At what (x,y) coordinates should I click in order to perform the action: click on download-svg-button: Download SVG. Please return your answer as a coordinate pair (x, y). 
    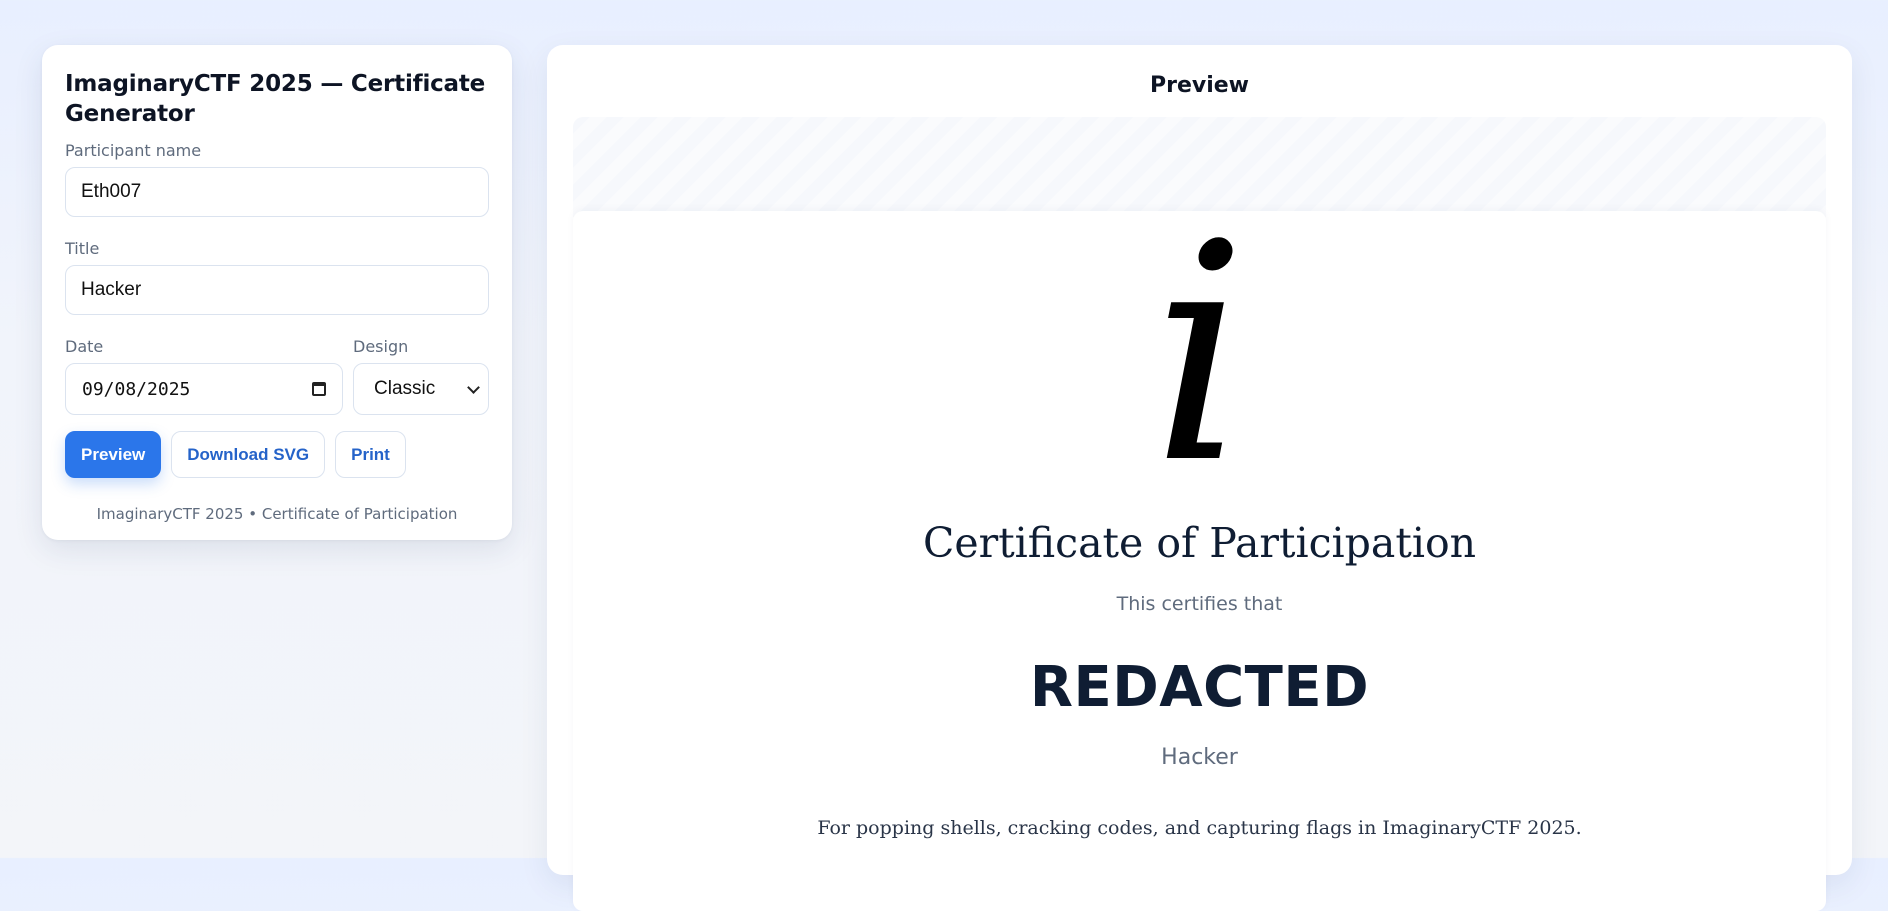
    Looking at the image, I should click on (248, 454).